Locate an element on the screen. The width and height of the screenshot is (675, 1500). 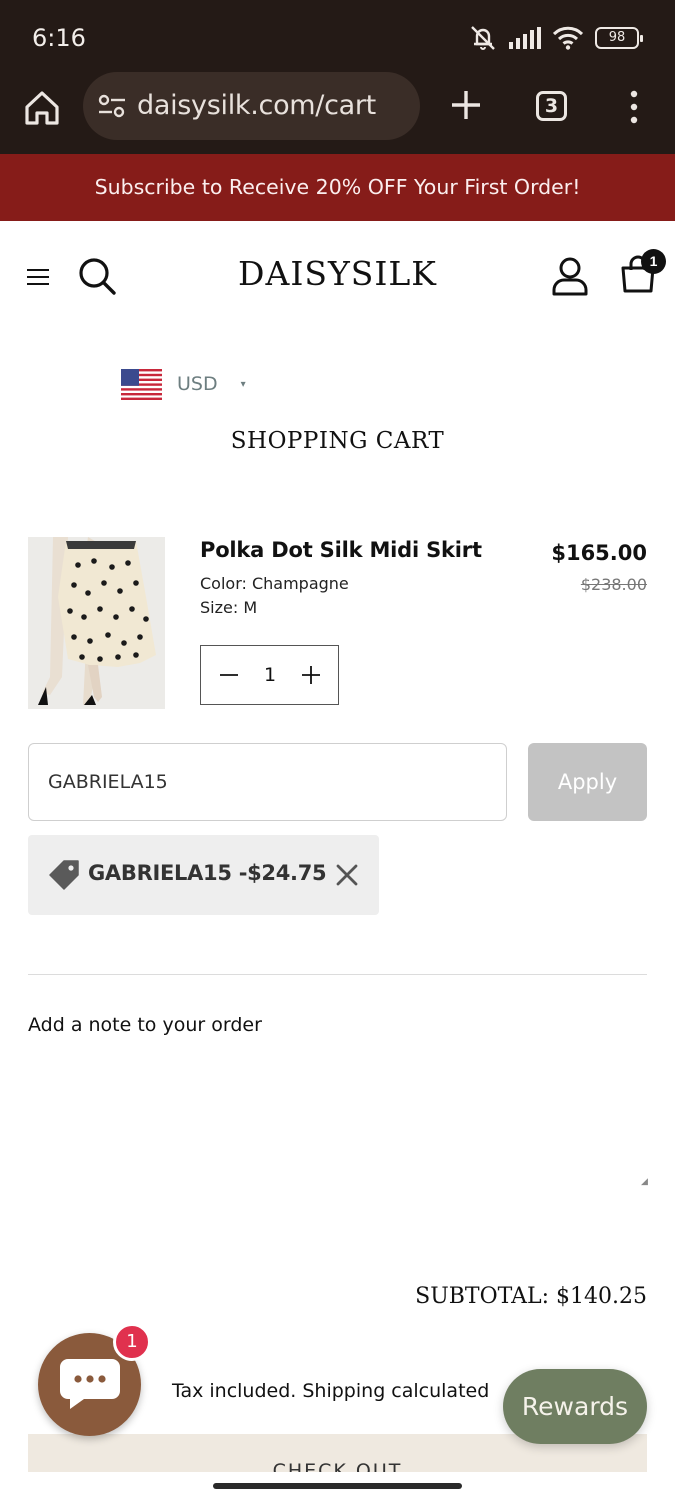
product-color: Color: Champagne is located at coordinates (274, 583).